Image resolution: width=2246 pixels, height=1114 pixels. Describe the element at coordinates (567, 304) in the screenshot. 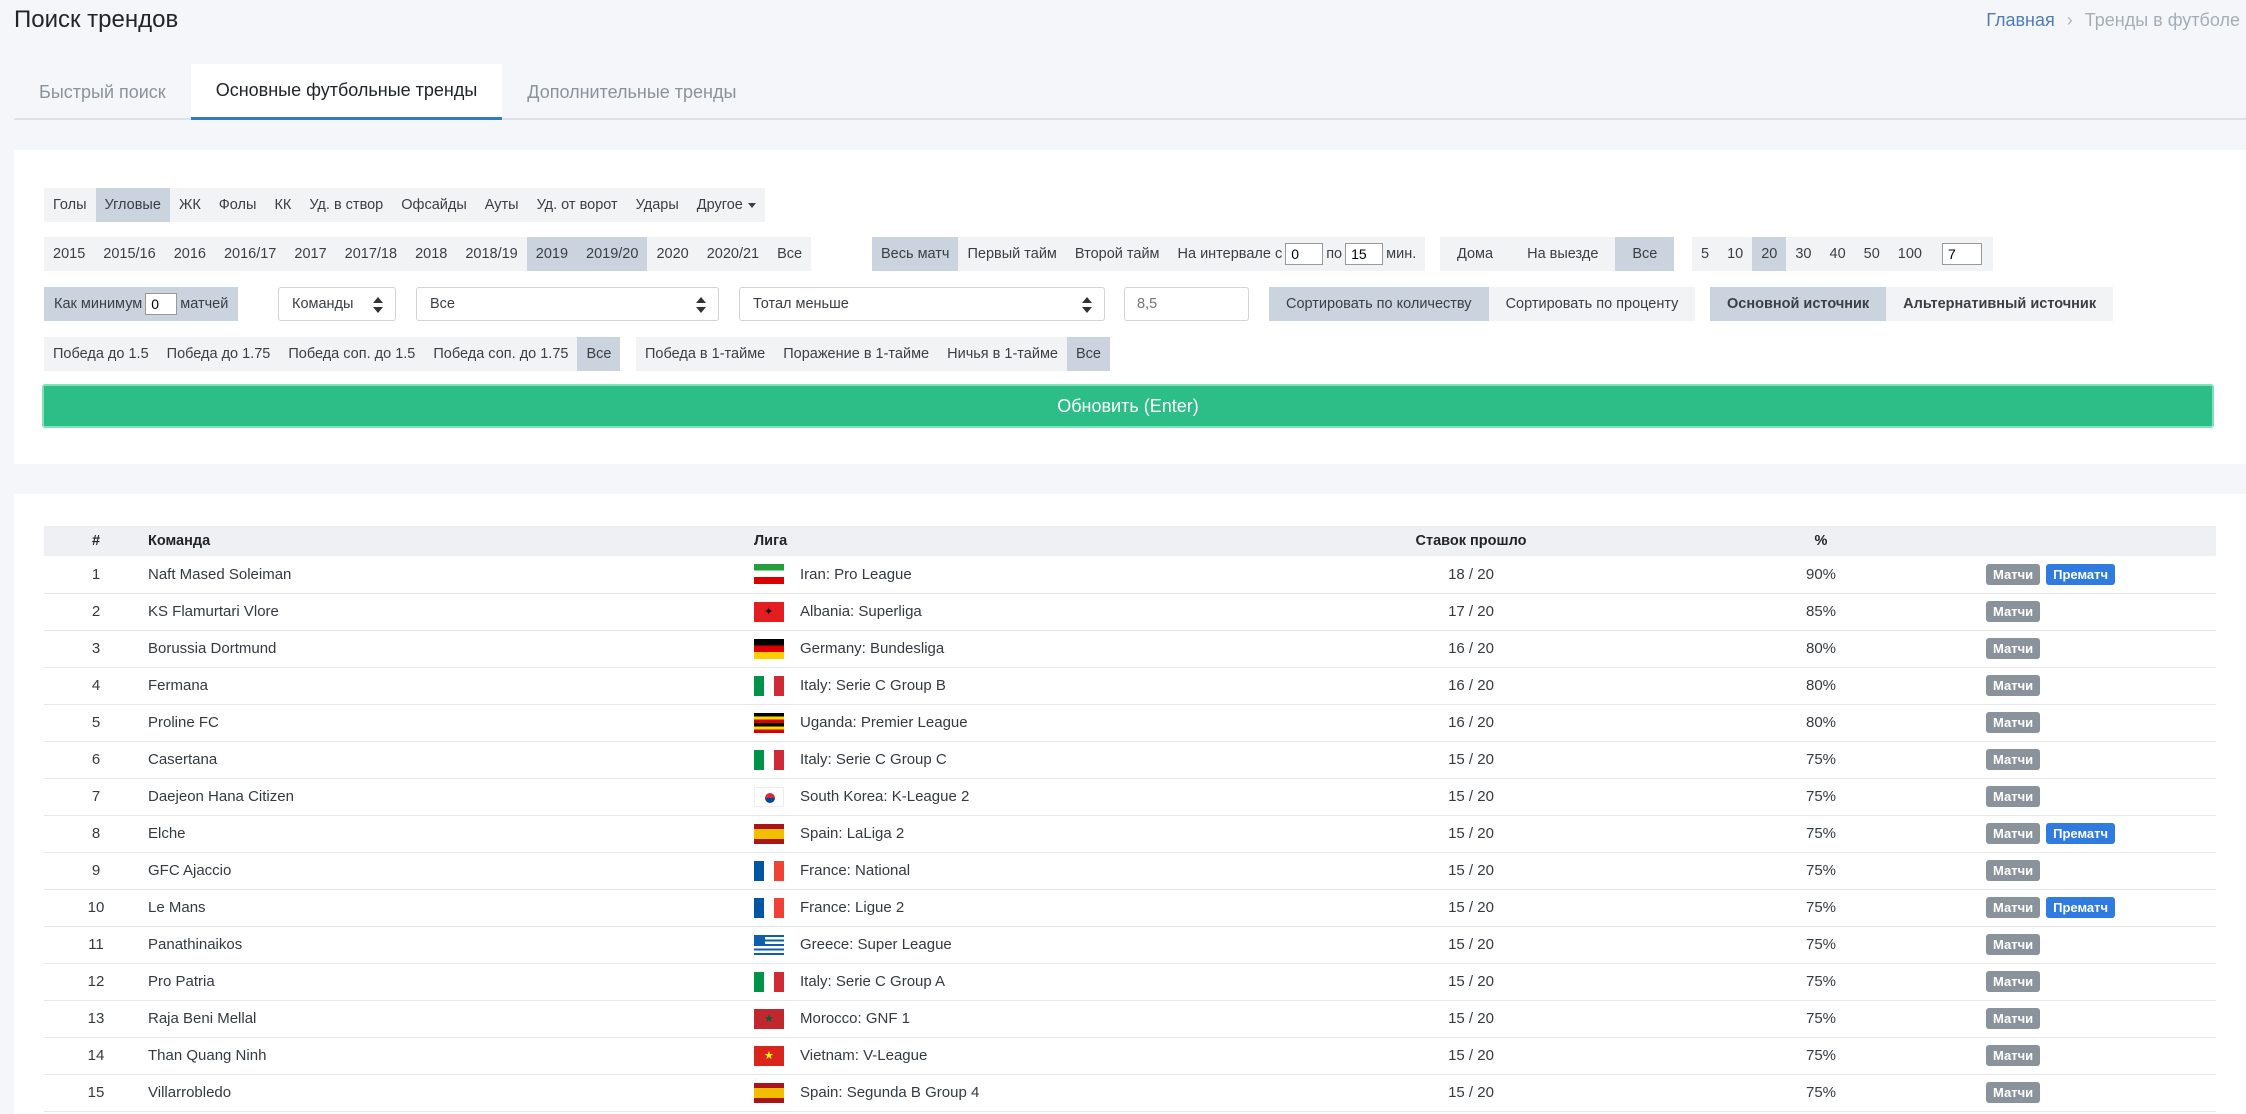

I see `scope-select: Все` at that location.